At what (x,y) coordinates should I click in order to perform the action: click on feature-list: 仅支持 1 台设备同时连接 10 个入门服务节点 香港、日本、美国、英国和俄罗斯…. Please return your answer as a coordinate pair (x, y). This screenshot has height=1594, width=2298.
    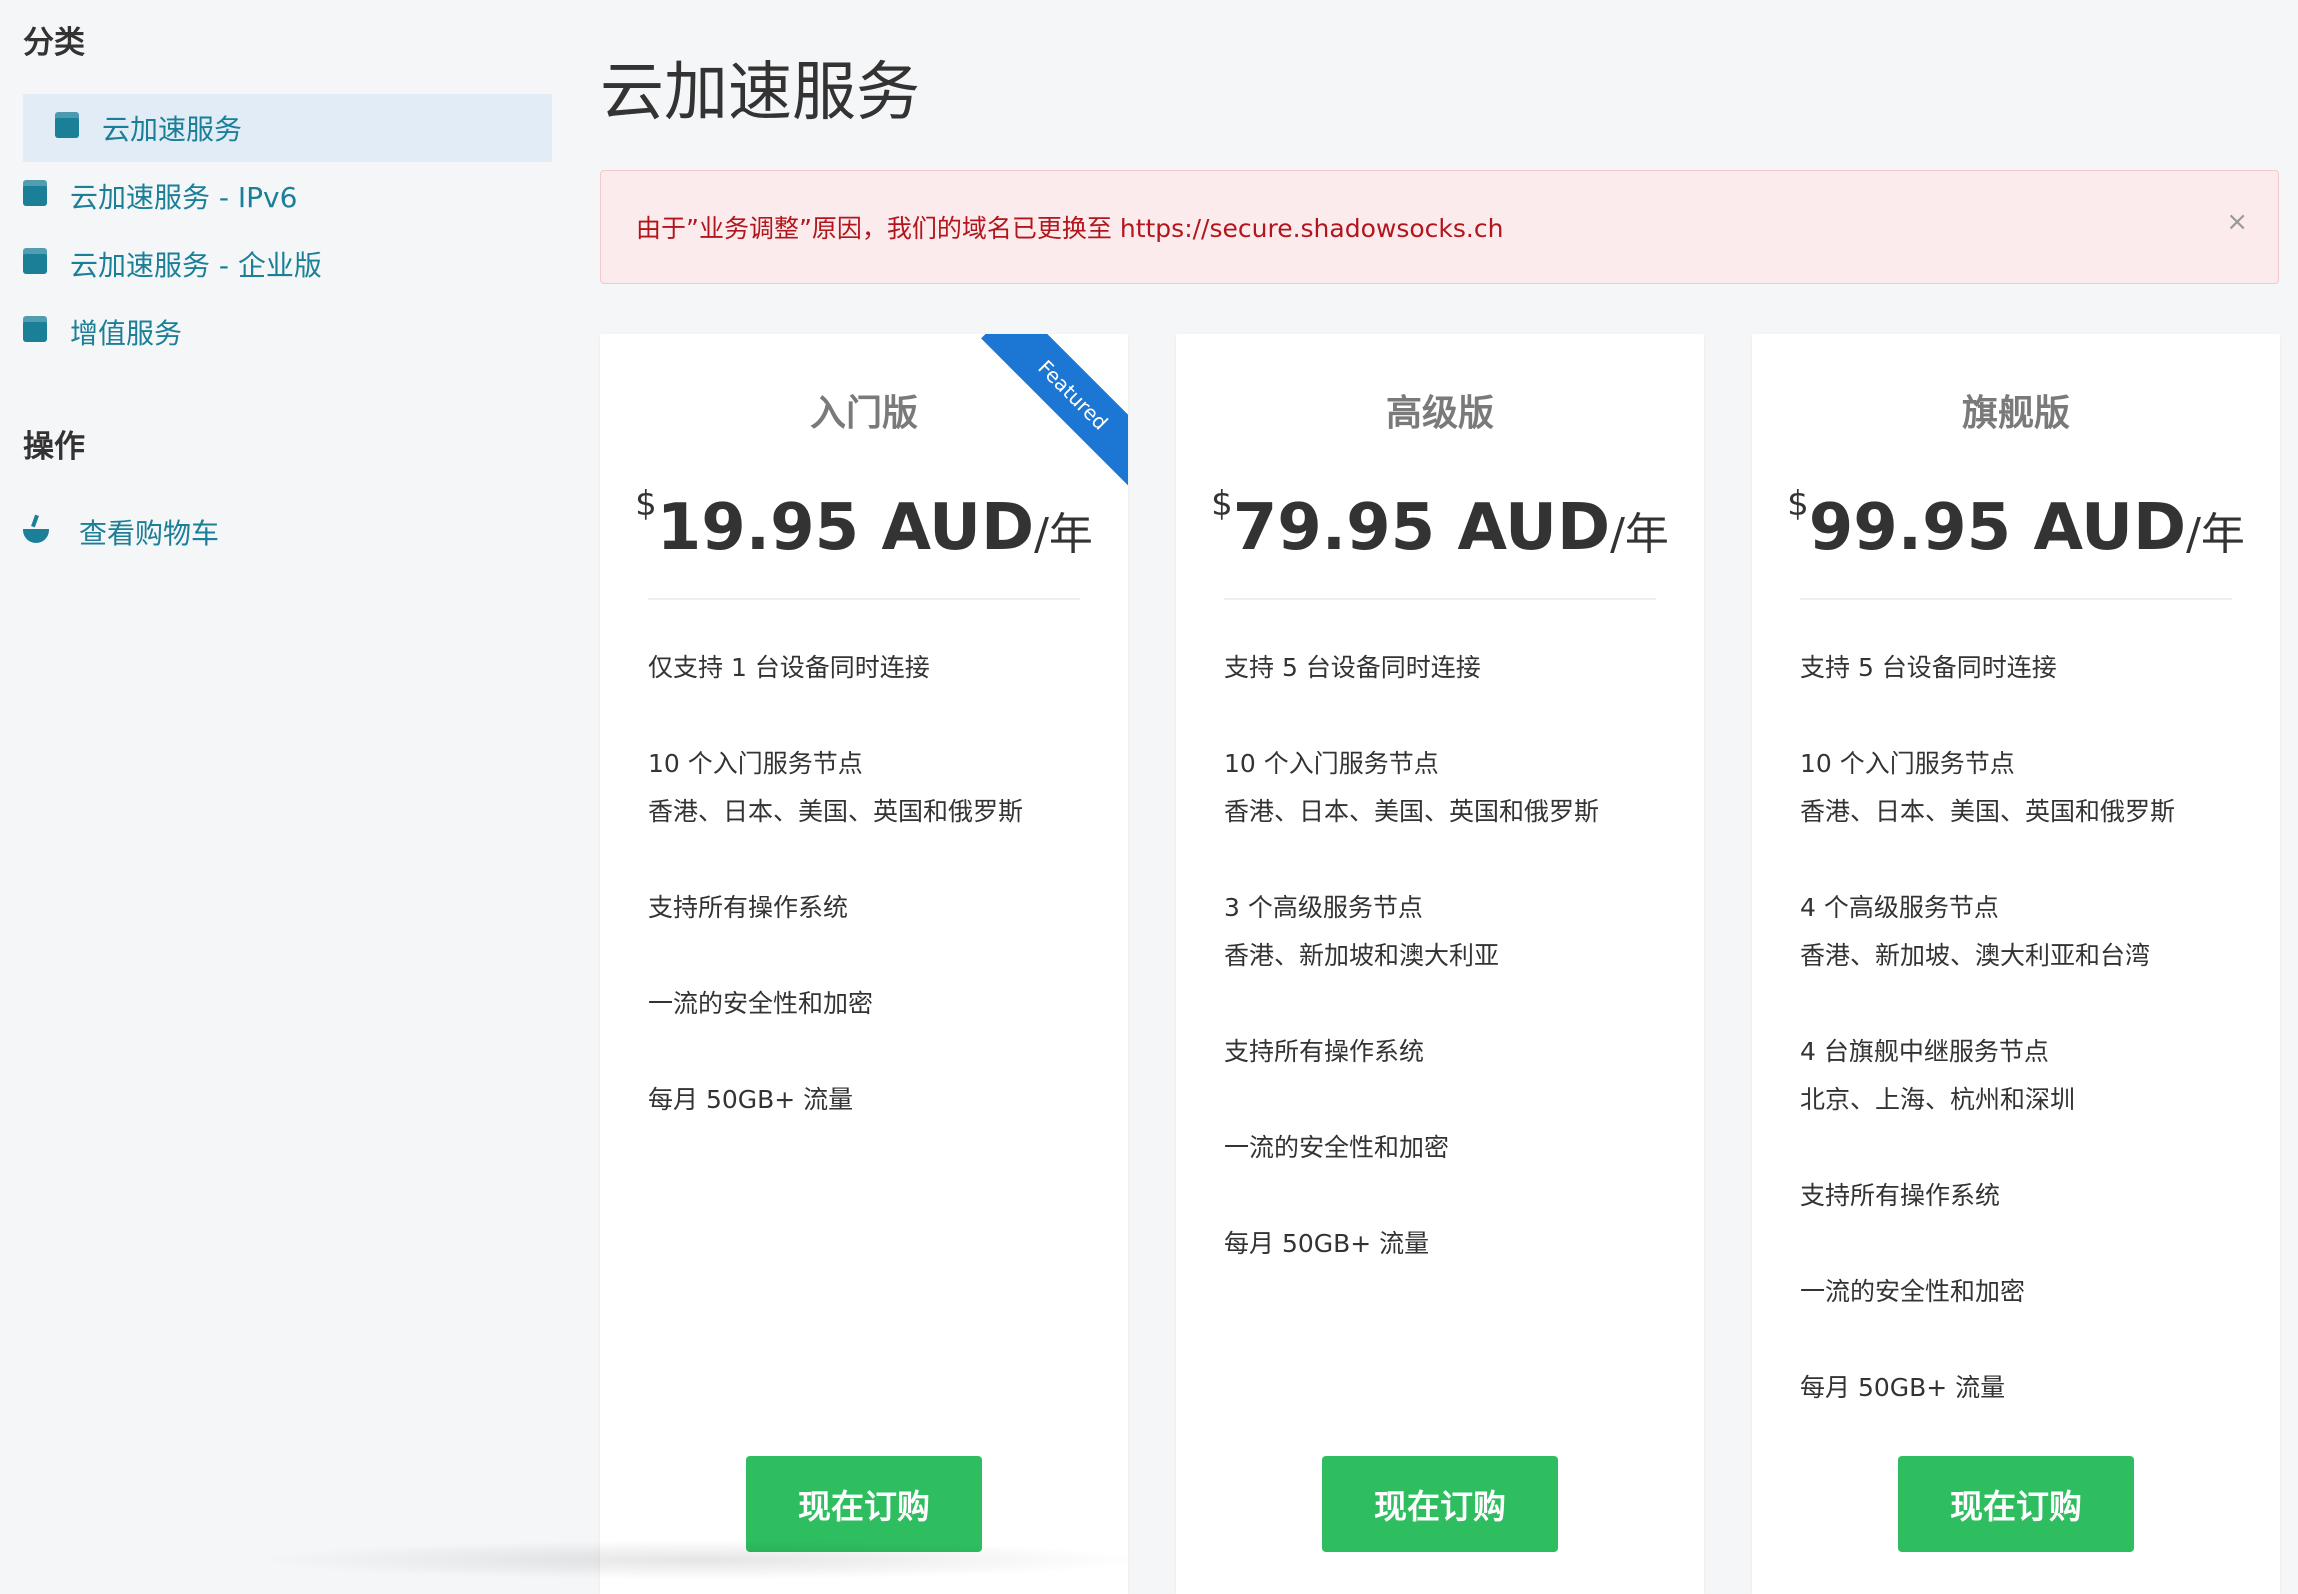
    Looking at the image, I should click on (868, 908).